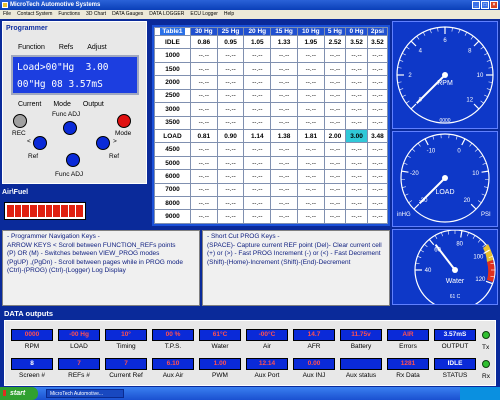  Describe the element at coordinates (166, 14) in the screenshot. I see `menu-data-logger: DATA LOGGER` at that location.